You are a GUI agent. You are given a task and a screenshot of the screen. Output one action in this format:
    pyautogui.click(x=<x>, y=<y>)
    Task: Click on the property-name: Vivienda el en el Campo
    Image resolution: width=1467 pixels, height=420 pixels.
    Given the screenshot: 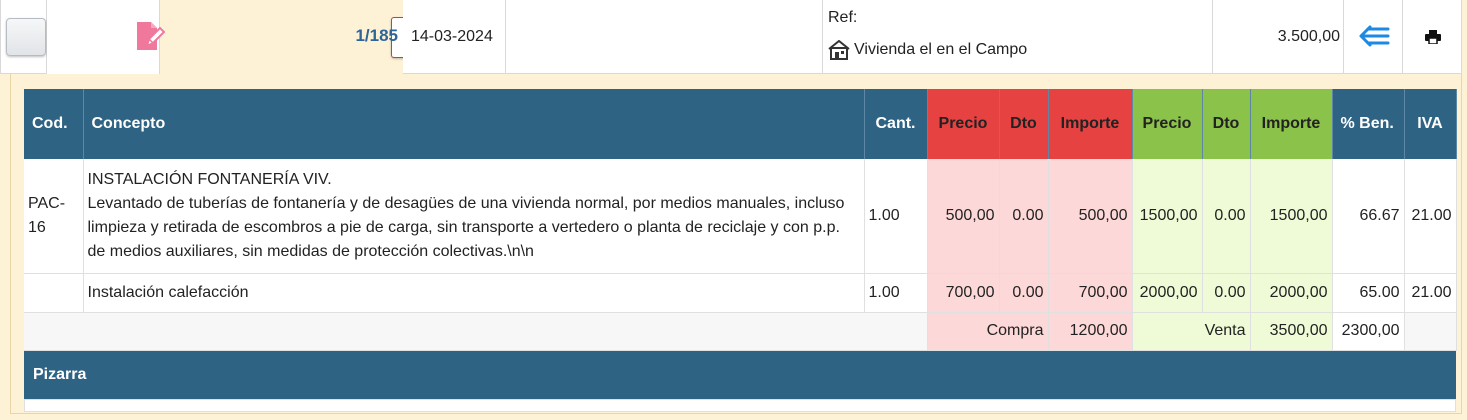 What is the action you would take?
    pyautogui.click(x=941, y=49)
    